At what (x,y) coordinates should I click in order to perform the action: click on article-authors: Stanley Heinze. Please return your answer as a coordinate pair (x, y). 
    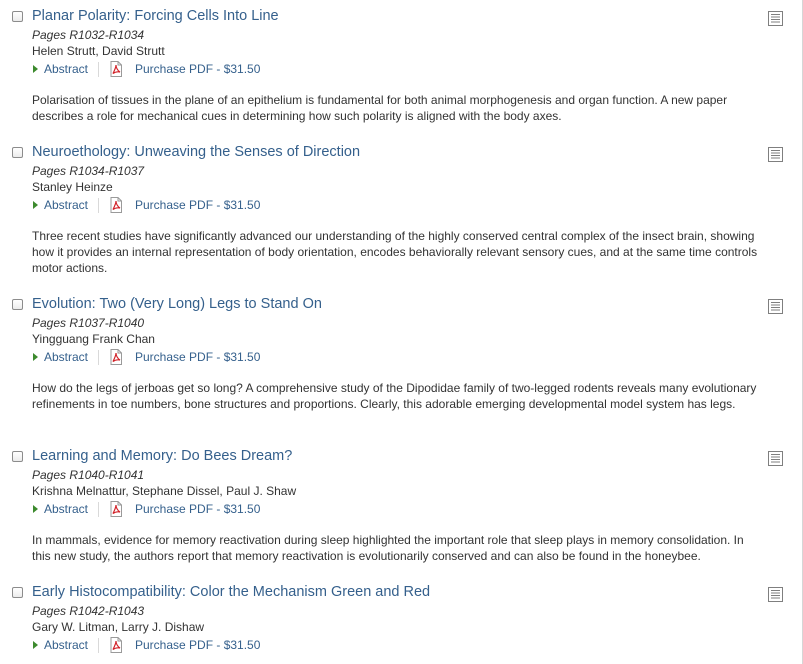
    Looking at the image, I should click on (72, 187).